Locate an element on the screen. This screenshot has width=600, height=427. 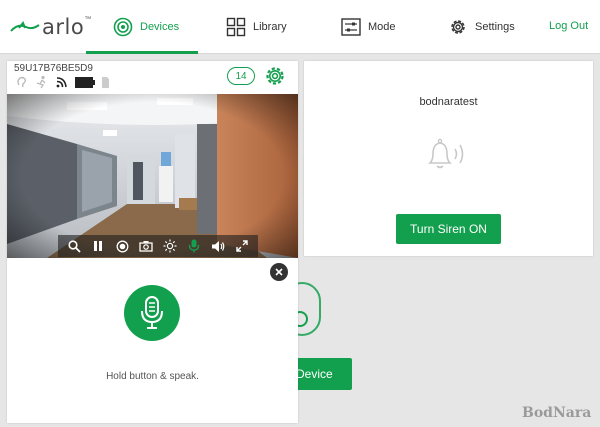
pause-icon is located at coordinates (98, 246).